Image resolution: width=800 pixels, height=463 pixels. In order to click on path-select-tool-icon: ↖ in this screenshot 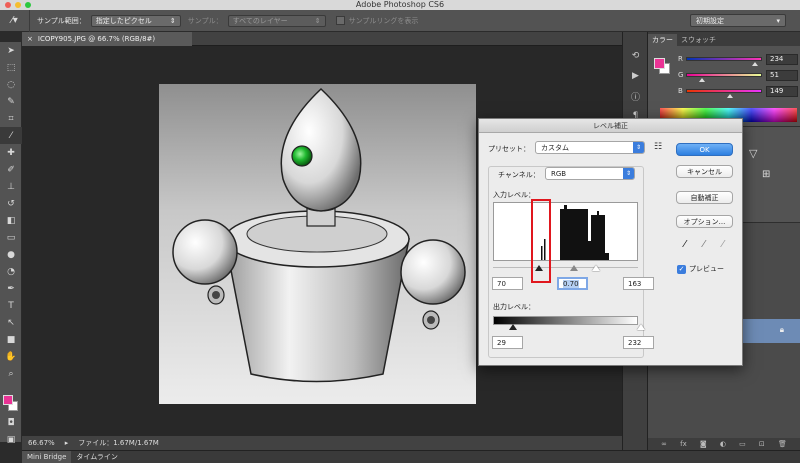, I will do `click(11, 322)`.